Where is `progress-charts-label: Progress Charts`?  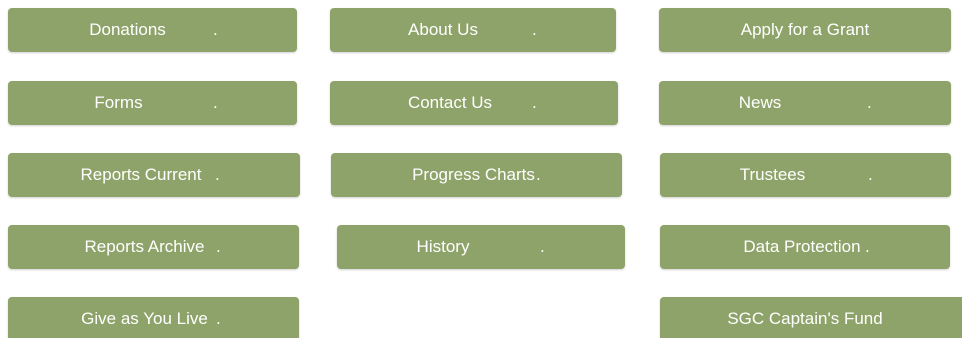
progress-charts-label: Progress Charts is located at coordinates (473, 174).